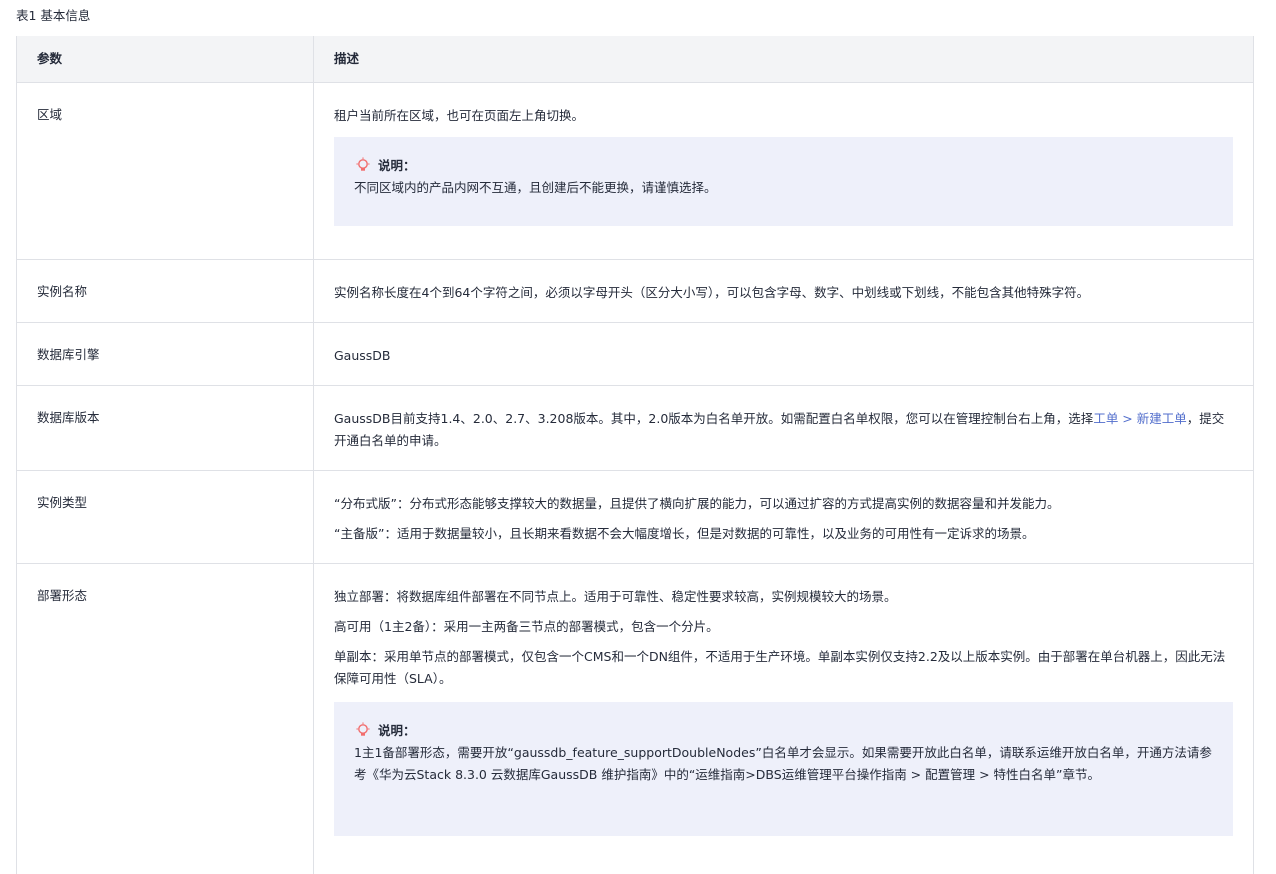  I want to click on desc-text: 高可用（1主2备）：采用一主两备三节点的部署模式，包含一个分片。, so click(526, 626).